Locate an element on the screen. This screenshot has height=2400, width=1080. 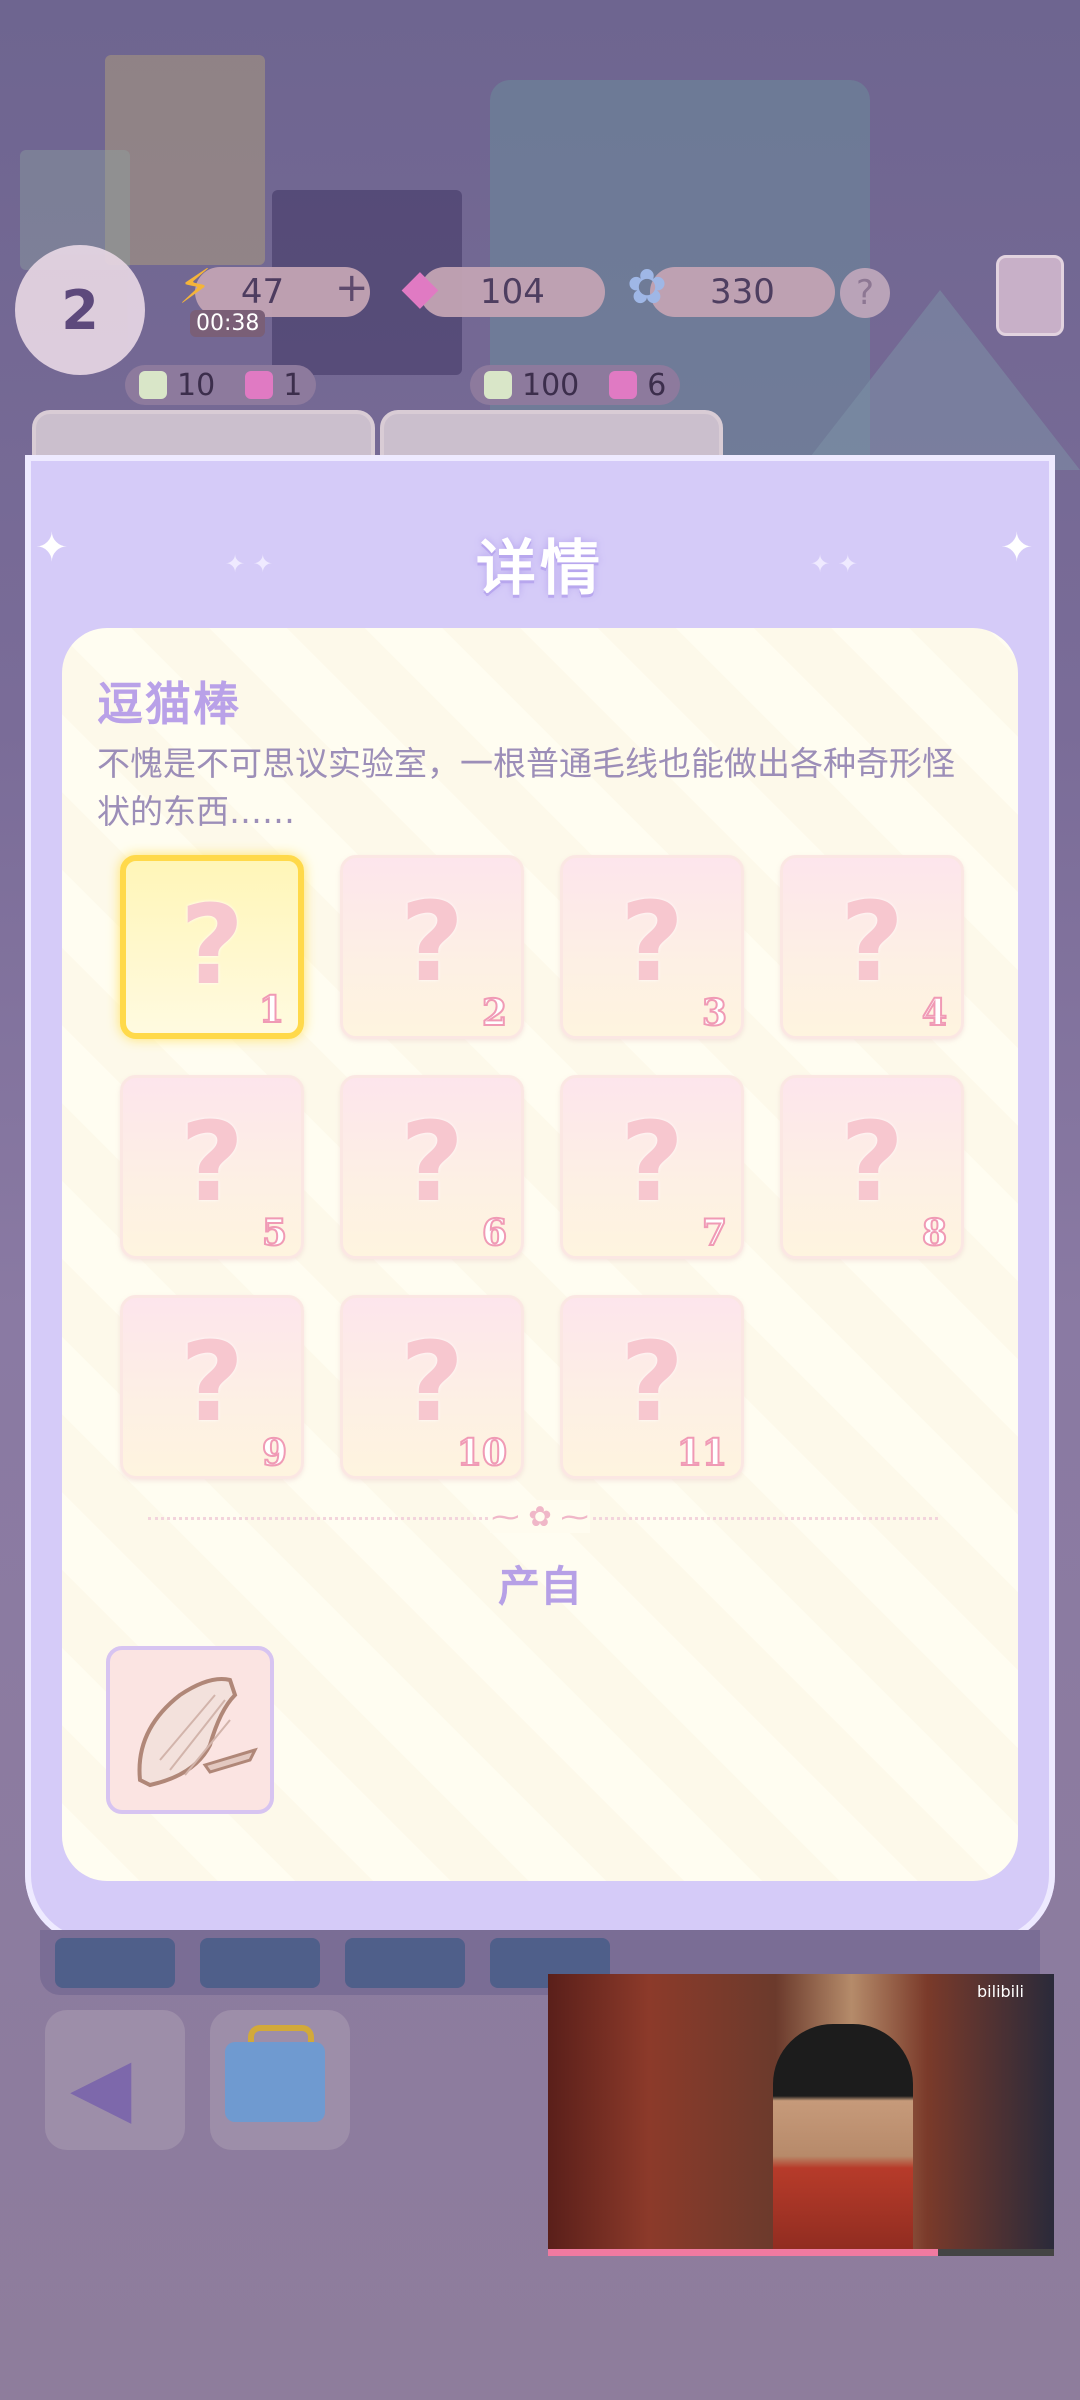
evolution-slot-11: ? 11 is located at coordinates (652, 1387).